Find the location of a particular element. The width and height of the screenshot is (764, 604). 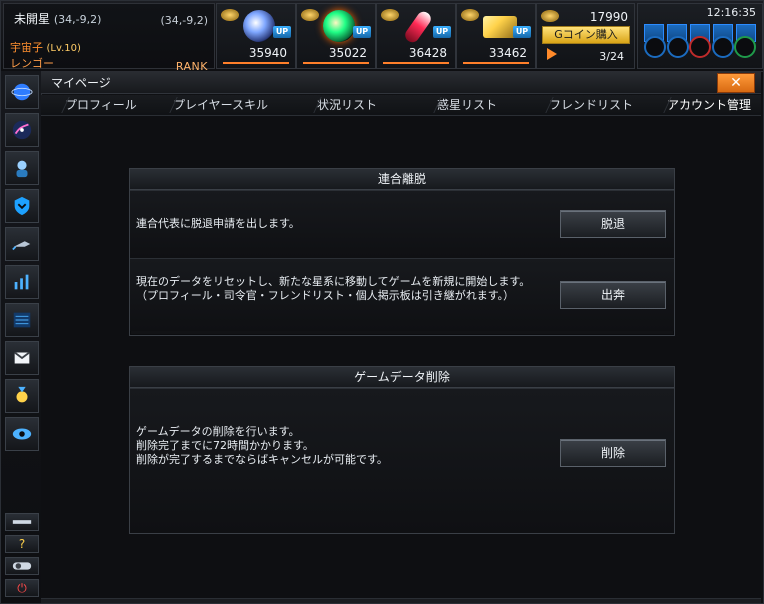

resource-bar: UP 35940 UP 35022 UP 36428 UP 33462 is located at coordinates (376, 36).